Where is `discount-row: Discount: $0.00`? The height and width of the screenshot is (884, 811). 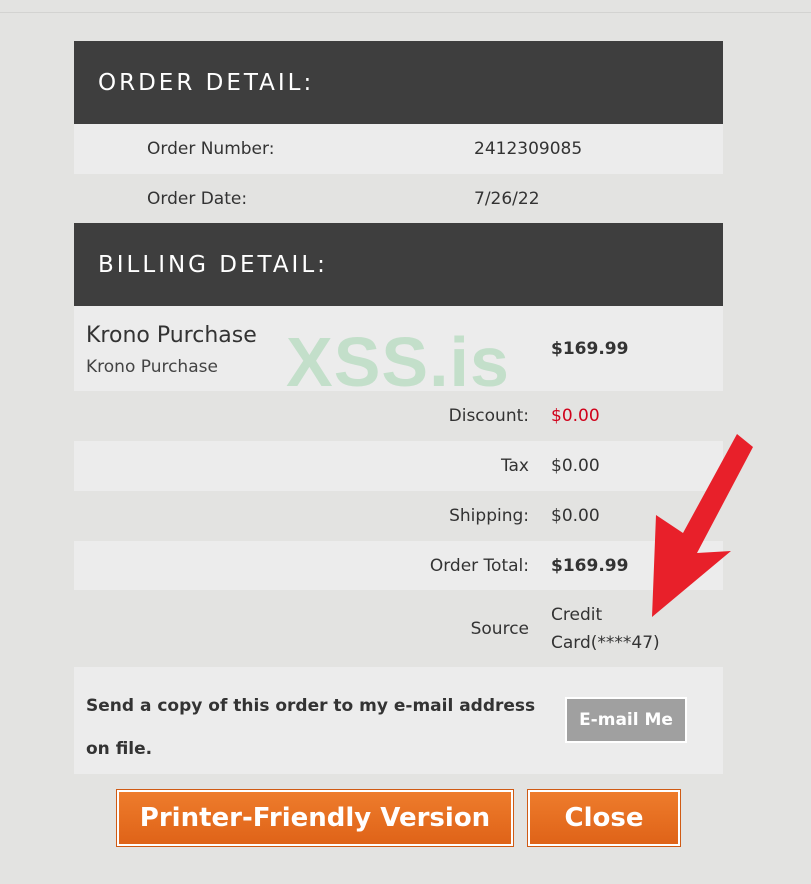
discount-row: Discount: $0.00 is located at coordinates (398, 416).